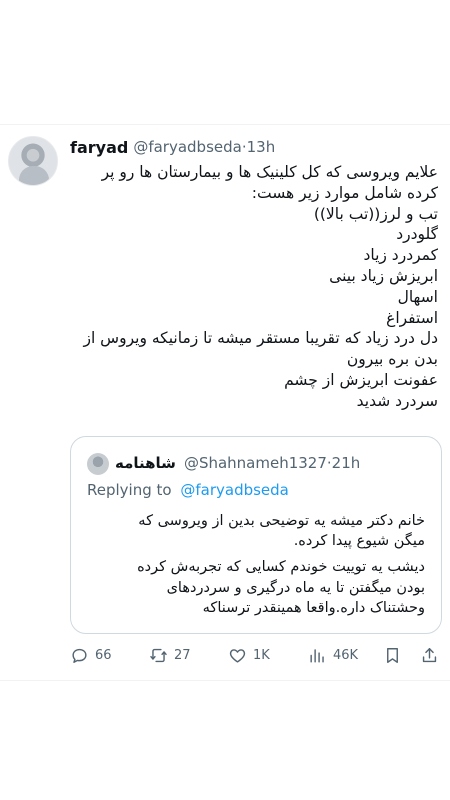 The width and height of the screenshot is (450, 800). Describe the element at coordinates (295, 587) in the screenshot. I see `quote-line: بودن میگفتن تا یه ماه درگیری و سردردهای` at that location.